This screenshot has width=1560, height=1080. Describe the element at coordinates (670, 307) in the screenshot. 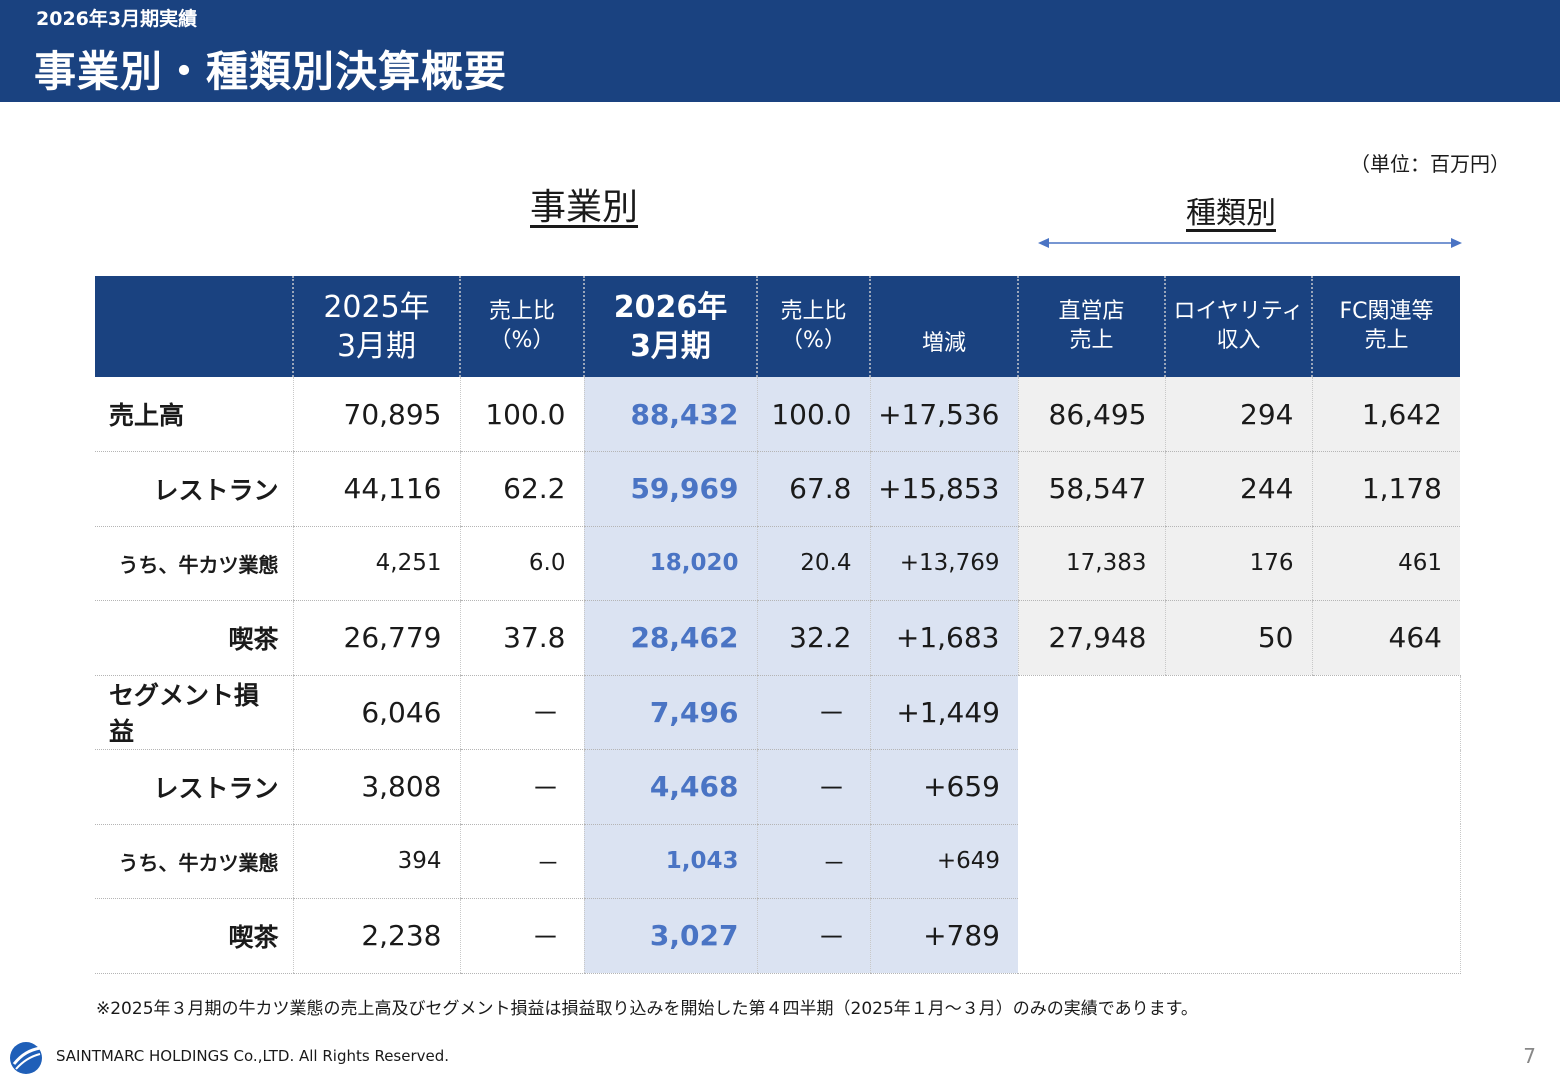

I see `col-header-line: 2026年` at that location.